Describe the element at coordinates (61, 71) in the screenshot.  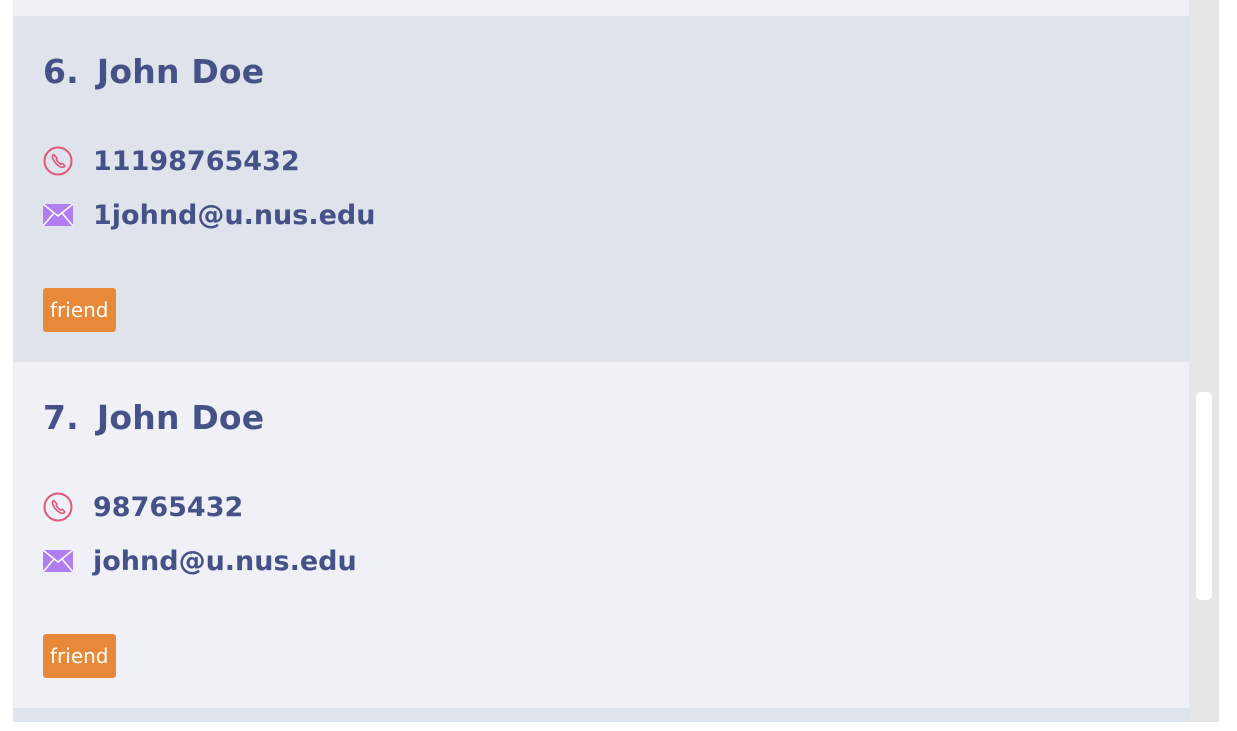
I see `contact-index: 6.` at that location.